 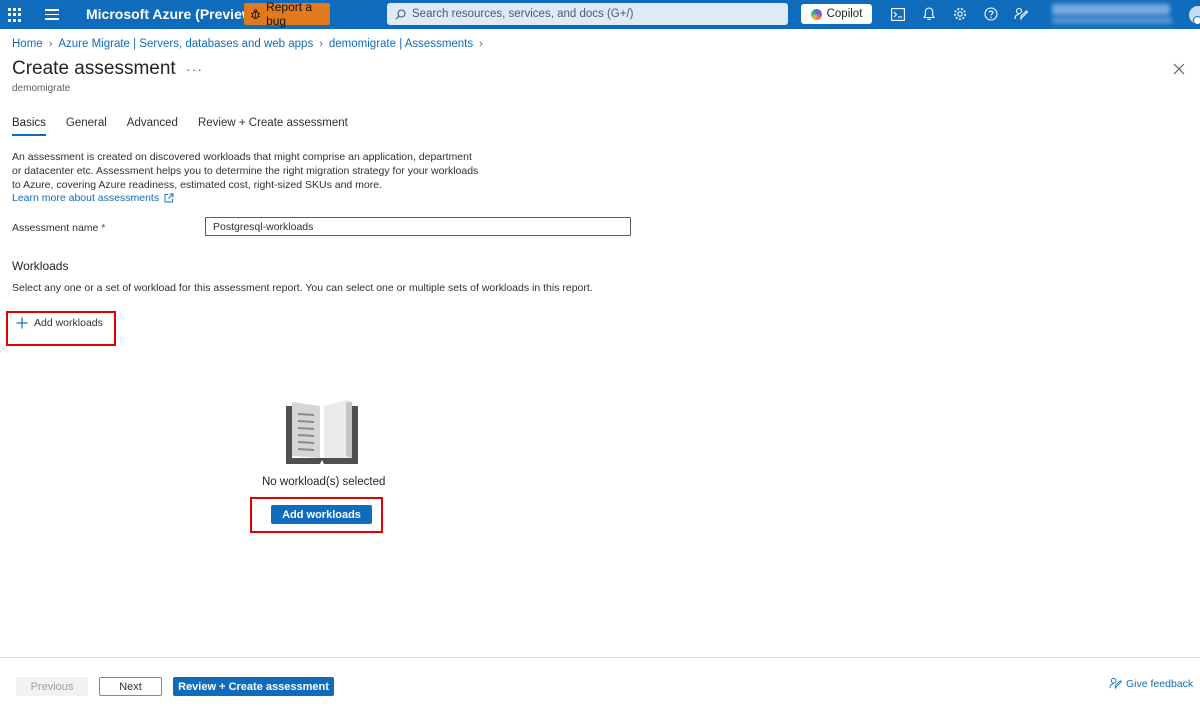 What do you see at coordinates (255, 14) in the screenshot?
I see `bug-icon` at bounding box center [255, 14].